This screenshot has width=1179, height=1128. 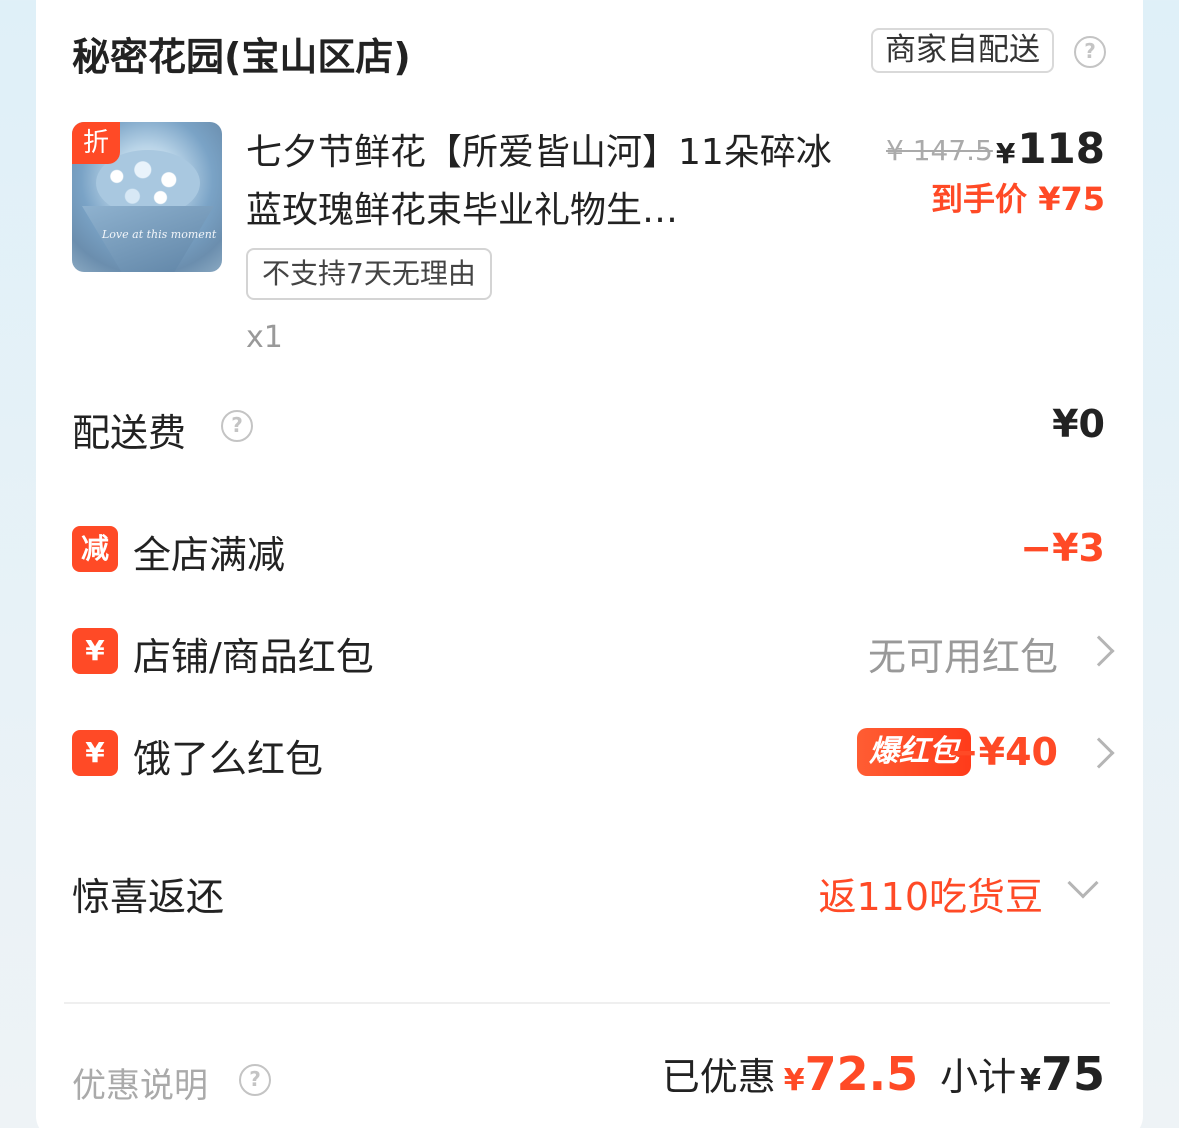 I want to click on chevron-down-icon, so click(x=1083, y=883).